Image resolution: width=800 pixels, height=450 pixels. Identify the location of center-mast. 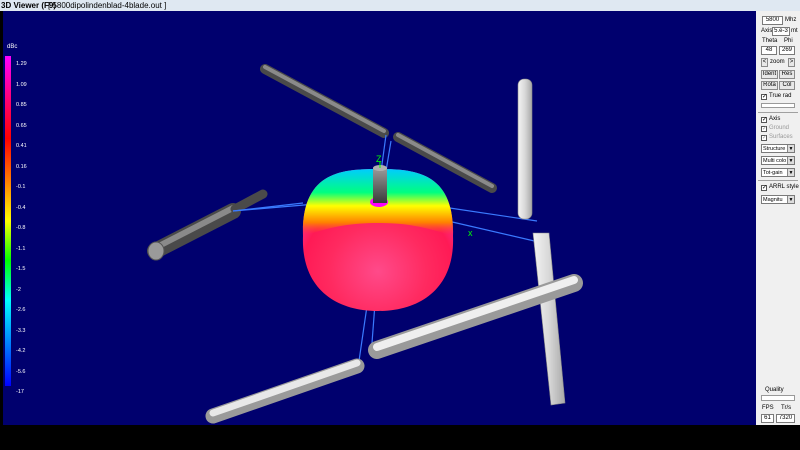
(380, 184).